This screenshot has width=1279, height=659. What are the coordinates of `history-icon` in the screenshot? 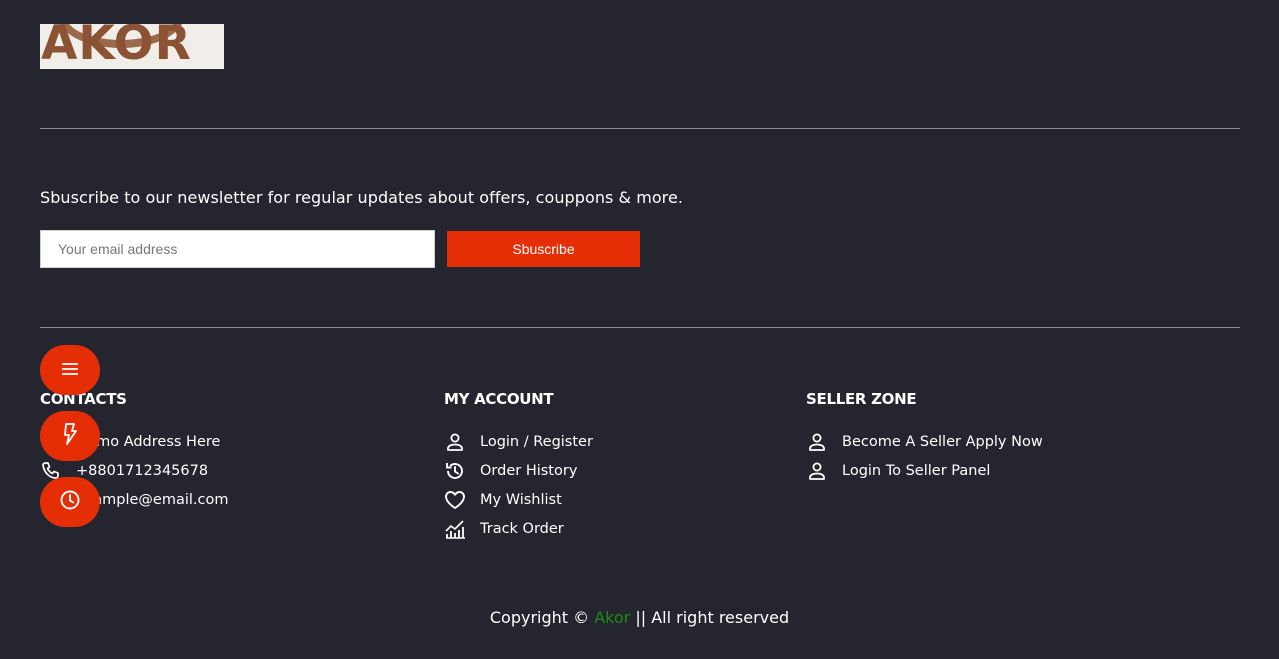 It's located at (455, 471).